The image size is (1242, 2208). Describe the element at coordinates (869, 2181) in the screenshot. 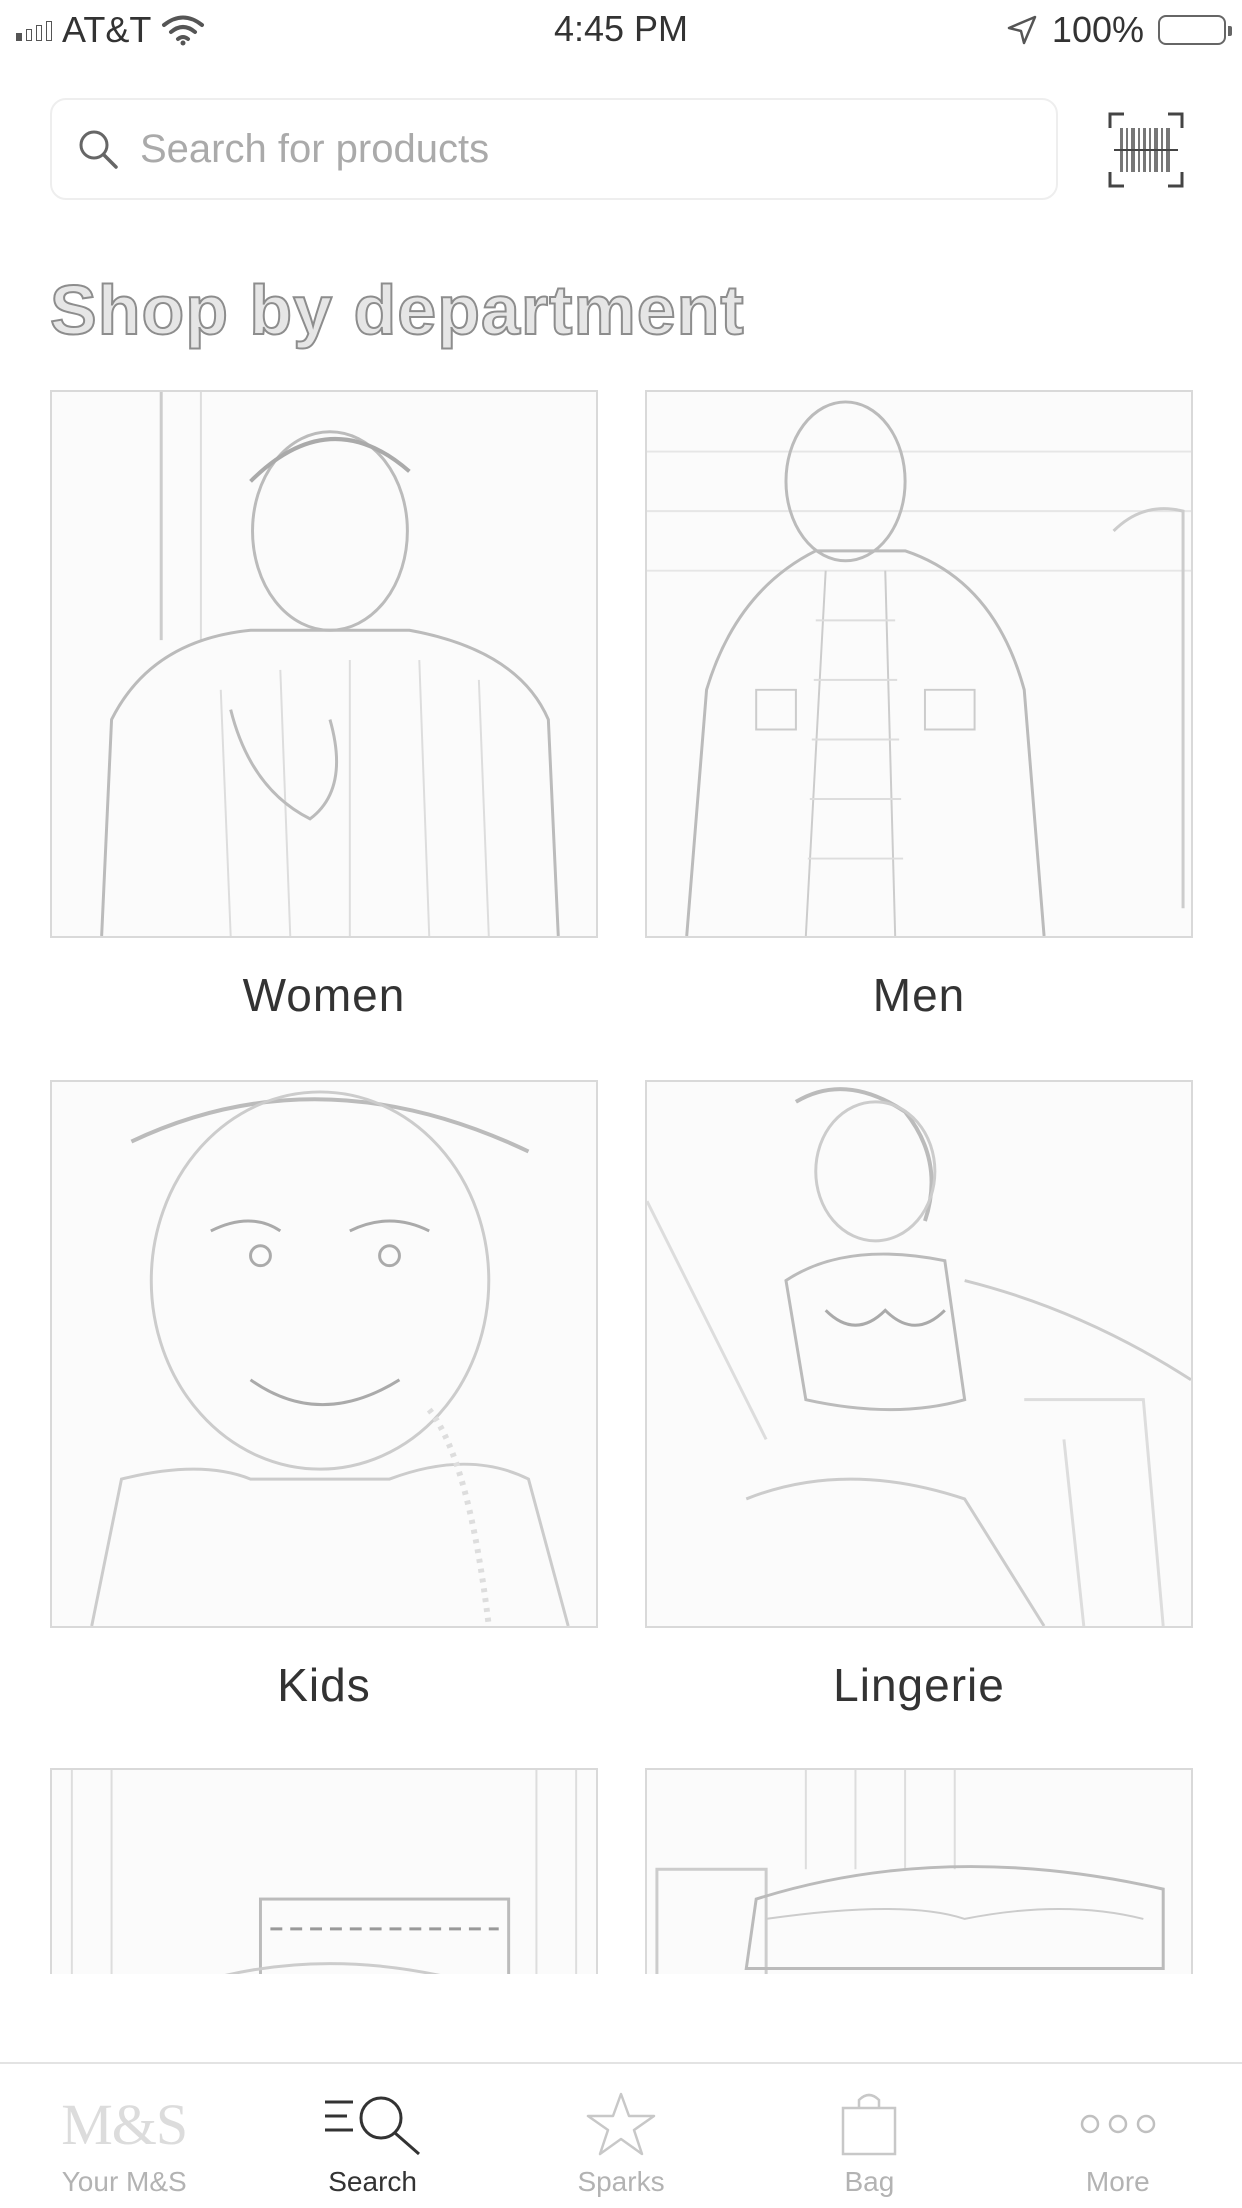

I see `tab-label: Bag` at that location.